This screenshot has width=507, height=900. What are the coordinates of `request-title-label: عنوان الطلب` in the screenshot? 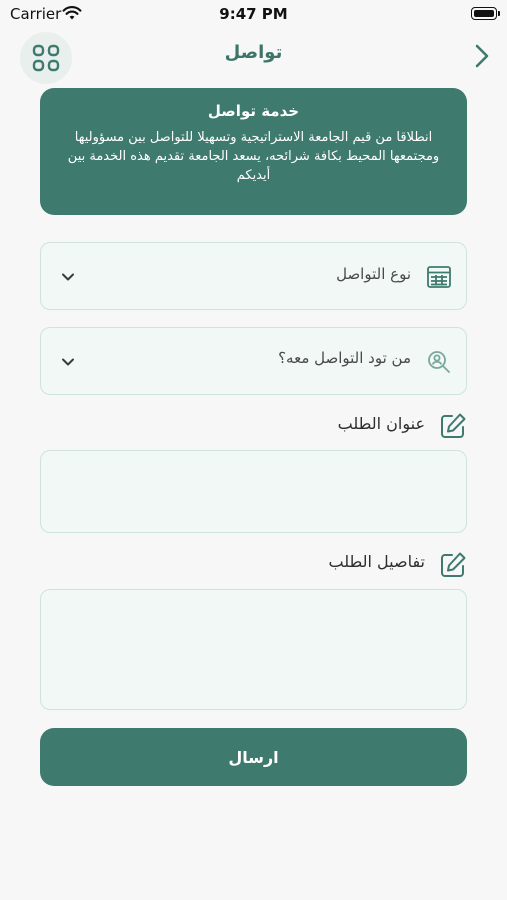 It's located at (381, 423).